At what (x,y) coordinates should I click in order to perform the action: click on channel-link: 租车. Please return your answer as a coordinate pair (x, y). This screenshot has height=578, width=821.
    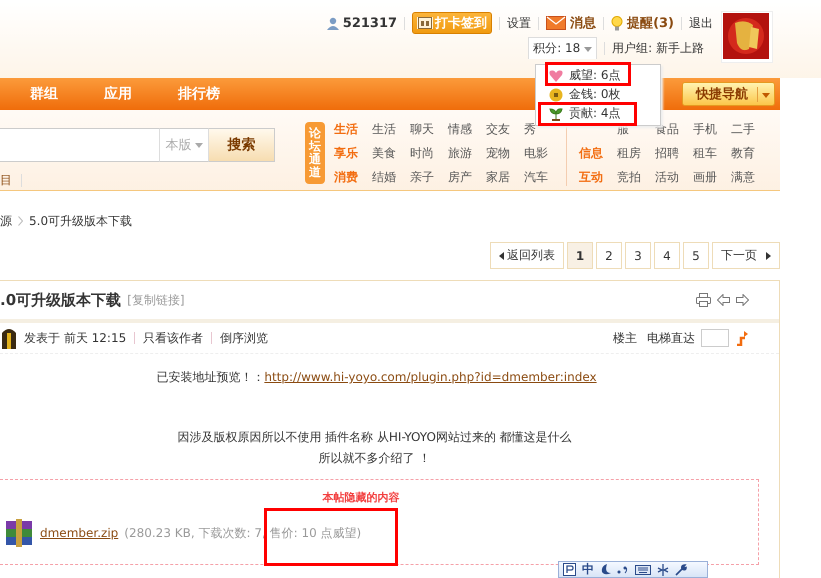
    Looking at the image, I should click on (712, 153).